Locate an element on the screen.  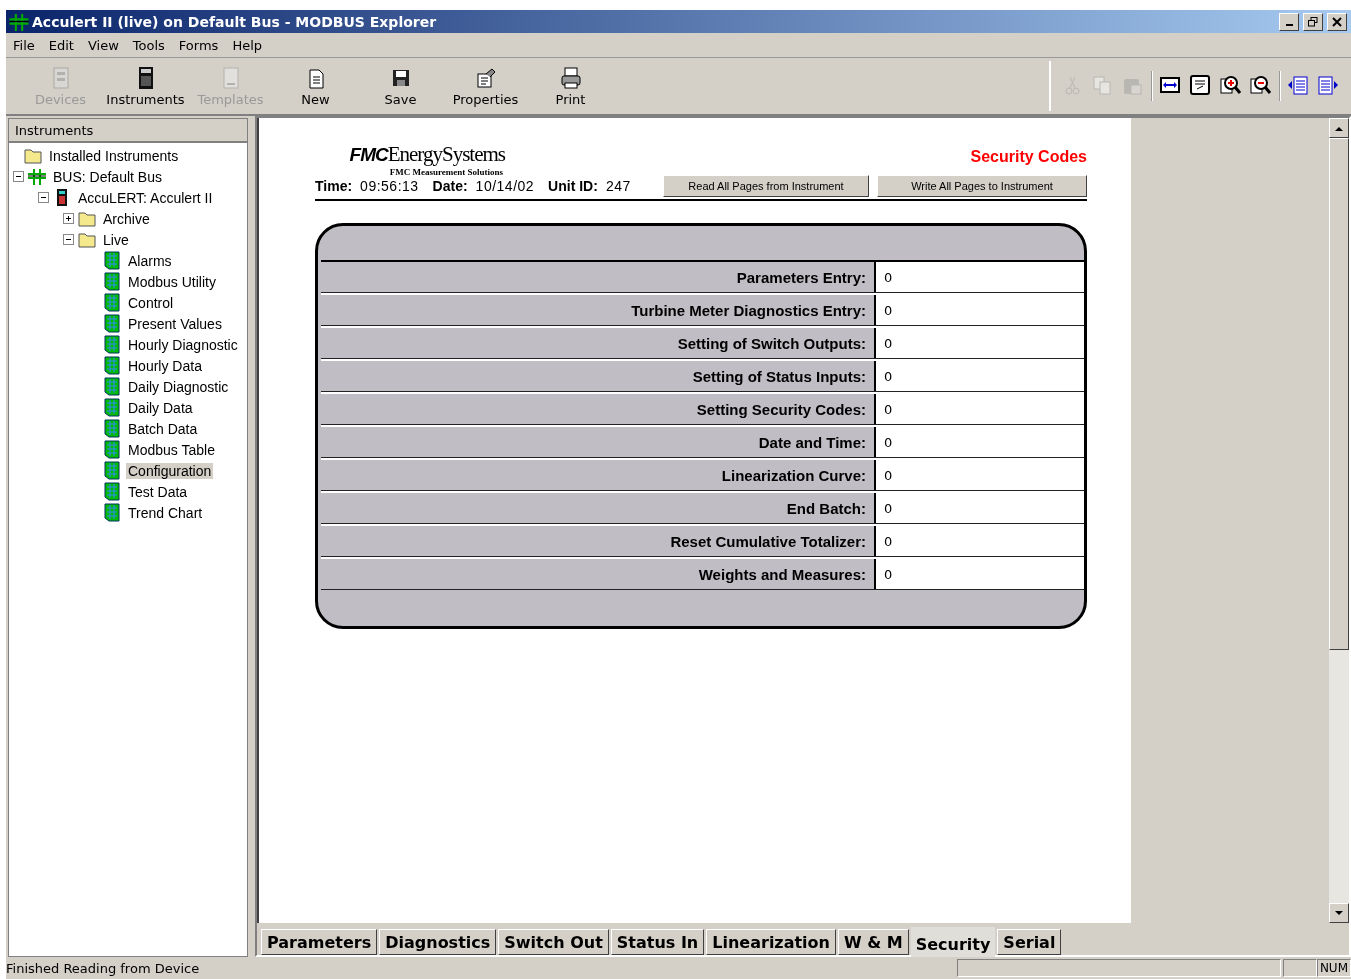
write-button: Write All Pages to Instrument is located at coordinates (982, 186).